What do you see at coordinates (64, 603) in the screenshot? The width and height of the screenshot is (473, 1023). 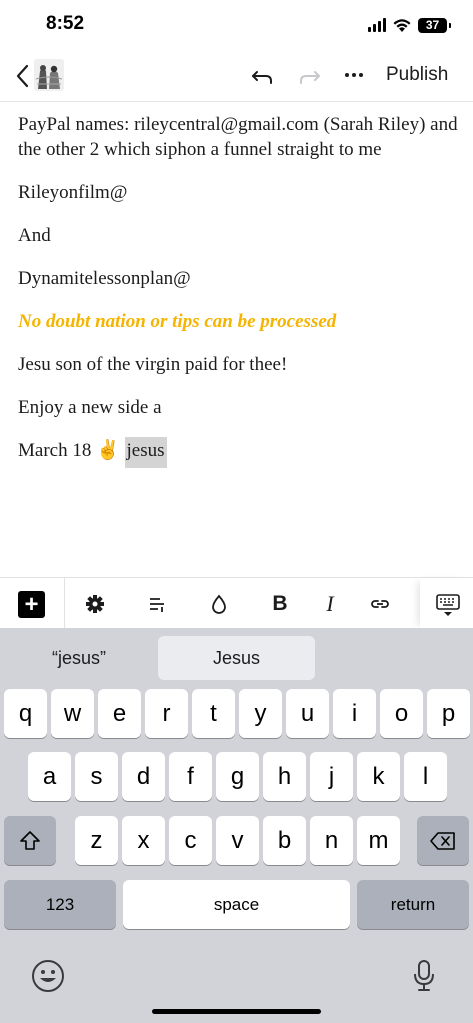 I see `divider` at bounding box center [64, 603].